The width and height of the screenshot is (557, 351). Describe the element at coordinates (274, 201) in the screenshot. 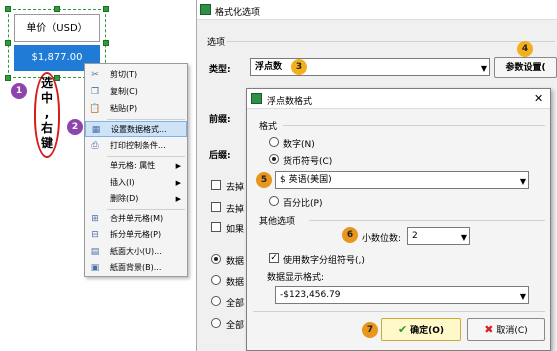

I see `percent-radio` at that location.